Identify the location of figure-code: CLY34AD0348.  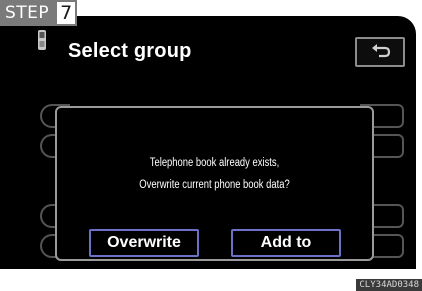
(389, 285).